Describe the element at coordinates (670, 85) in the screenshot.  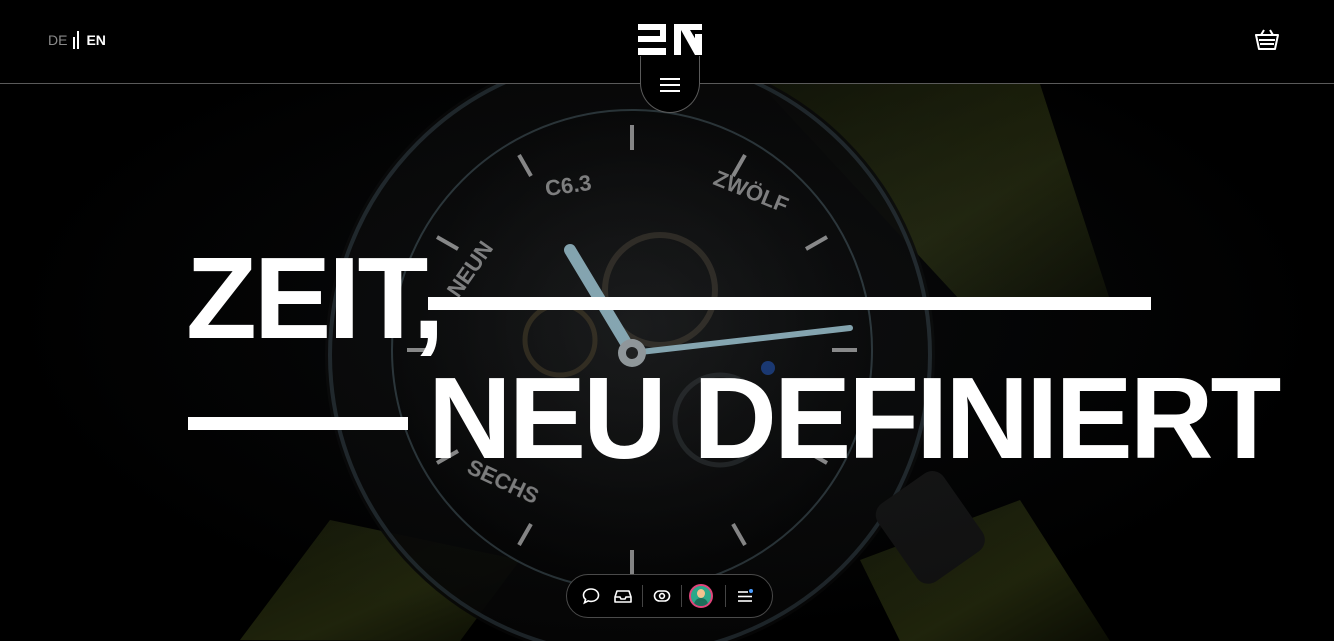
I see `hamburger-icon` at that location.